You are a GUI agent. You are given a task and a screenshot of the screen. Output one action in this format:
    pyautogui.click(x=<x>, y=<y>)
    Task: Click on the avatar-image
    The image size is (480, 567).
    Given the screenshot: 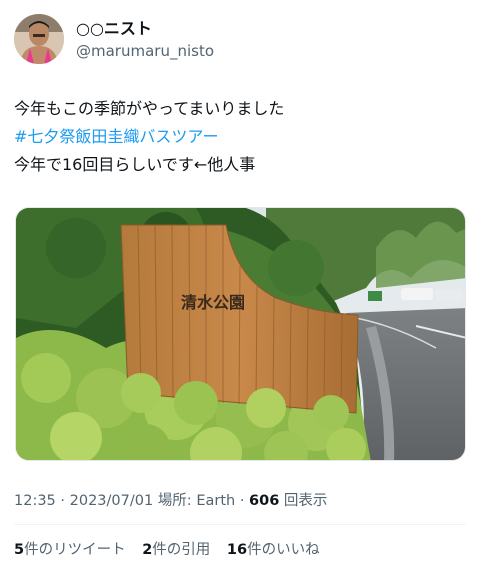 What is the action you would take?
    pyautogui.click(x=39, y=39)
    